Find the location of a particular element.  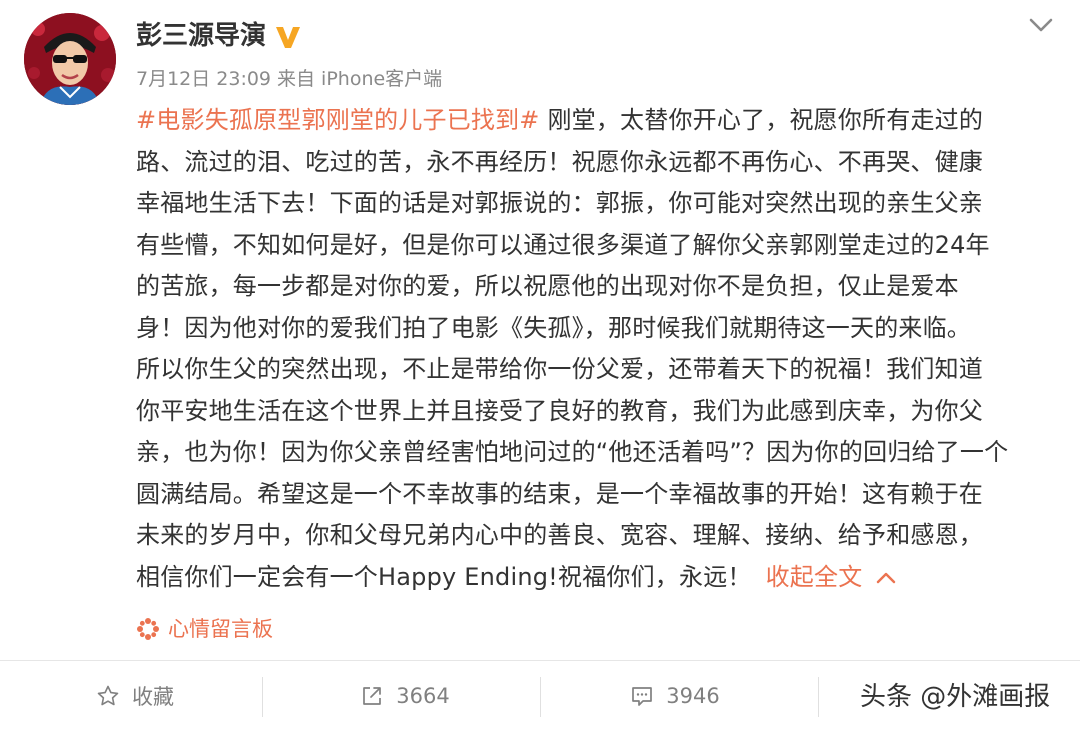

post-line: 亲，也为你！因为你父亲曾经害怕地问过的“他还活着吗”？因为你的回归给了一个 is located at coordinates (572, 452).